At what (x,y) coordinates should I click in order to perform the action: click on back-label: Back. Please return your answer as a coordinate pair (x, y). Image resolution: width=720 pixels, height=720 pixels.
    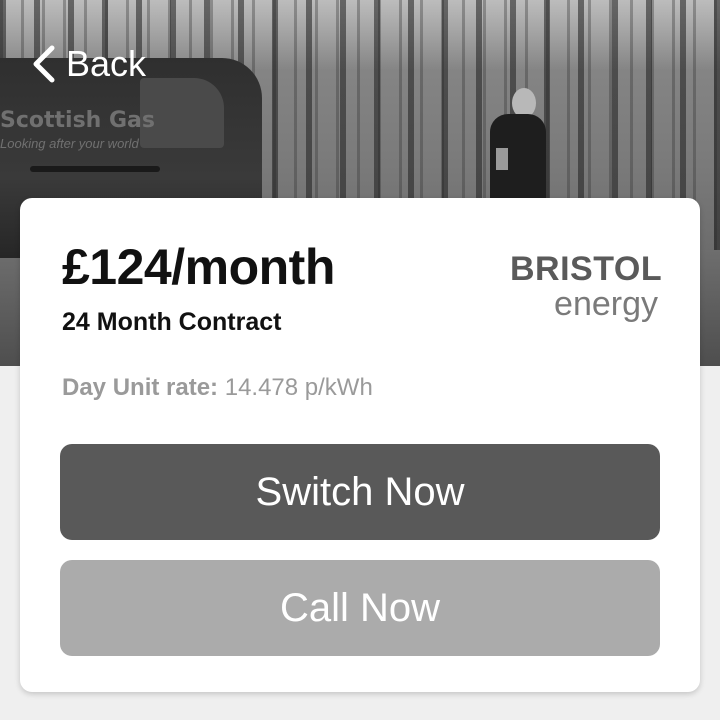
    Looking at the image, I should click on (106, 63).